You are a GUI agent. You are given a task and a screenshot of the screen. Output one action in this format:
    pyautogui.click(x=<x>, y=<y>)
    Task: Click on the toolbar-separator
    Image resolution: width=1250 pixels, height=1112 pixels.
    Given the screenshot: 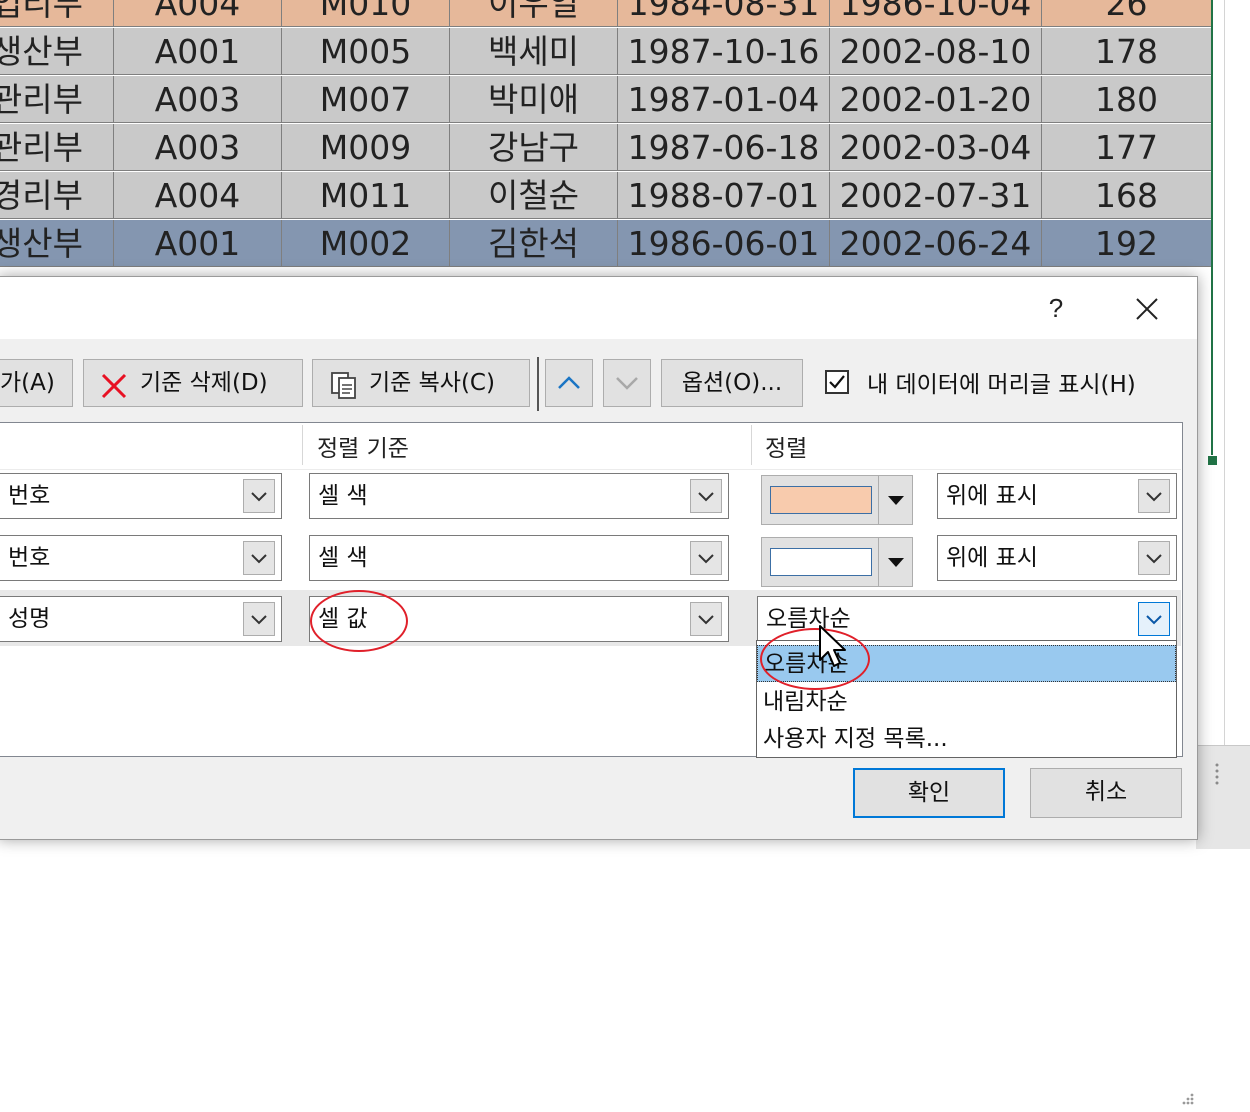 What is the action you would take?
    pyautogui.click(x=538, y=384)
    